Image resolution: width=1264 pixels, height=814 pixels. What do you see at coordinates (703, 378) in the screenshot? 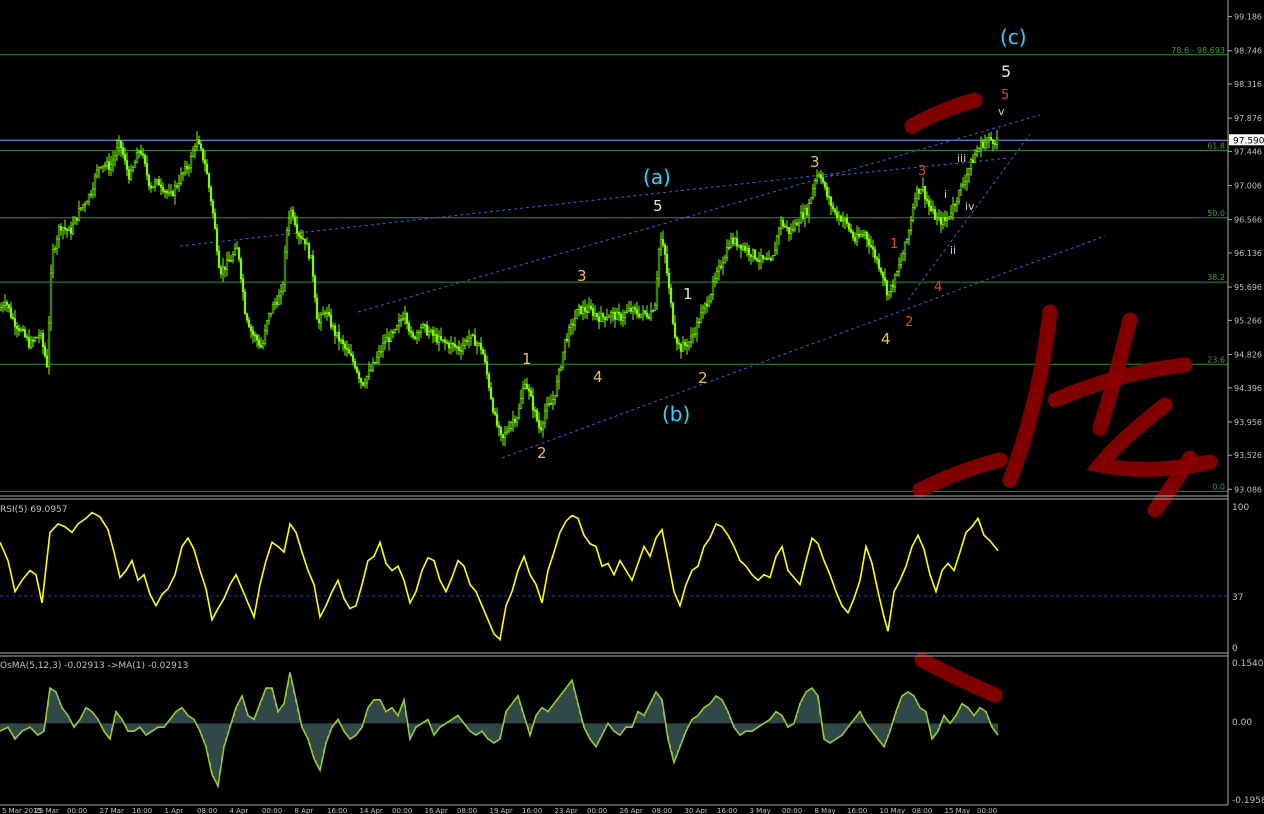
I see `wave-label-y2b: 2` at bounding box center [703, 378].